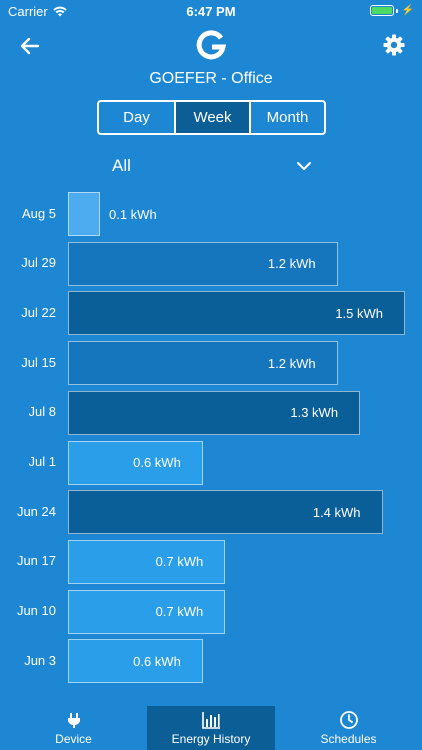 This screenshot has height=750, width=422. I want to click on plug-icon, so click(73, 720).